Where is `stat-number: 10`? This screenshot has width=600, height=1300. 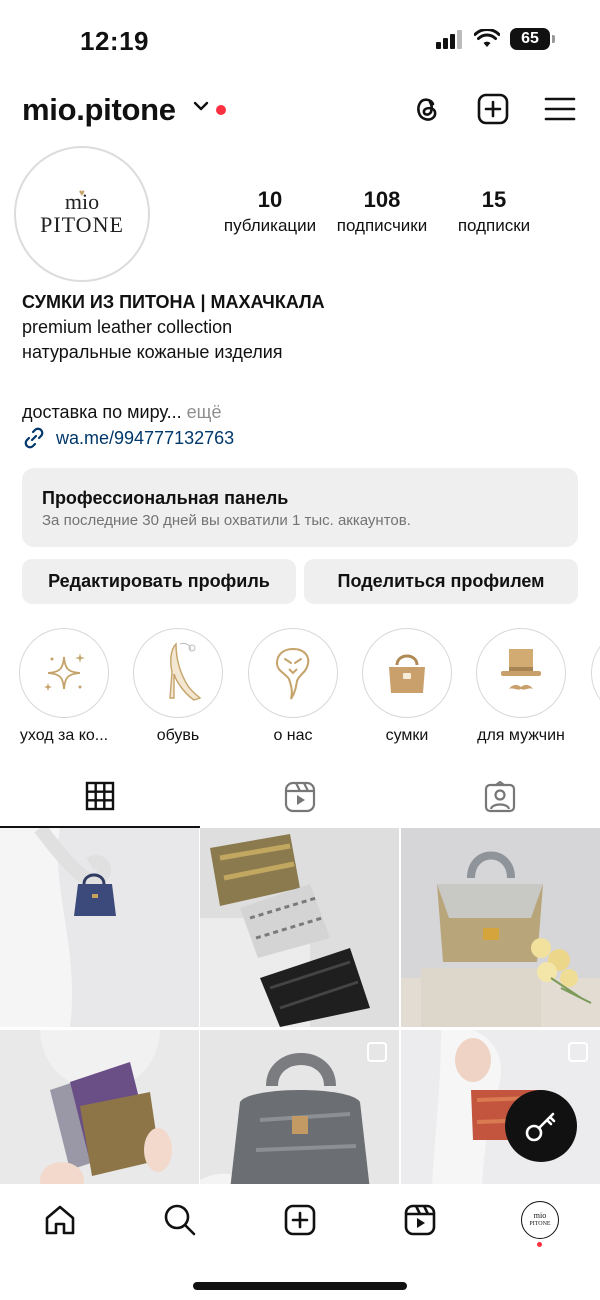
stat-number: 10 is located at coordinates (270, 199).